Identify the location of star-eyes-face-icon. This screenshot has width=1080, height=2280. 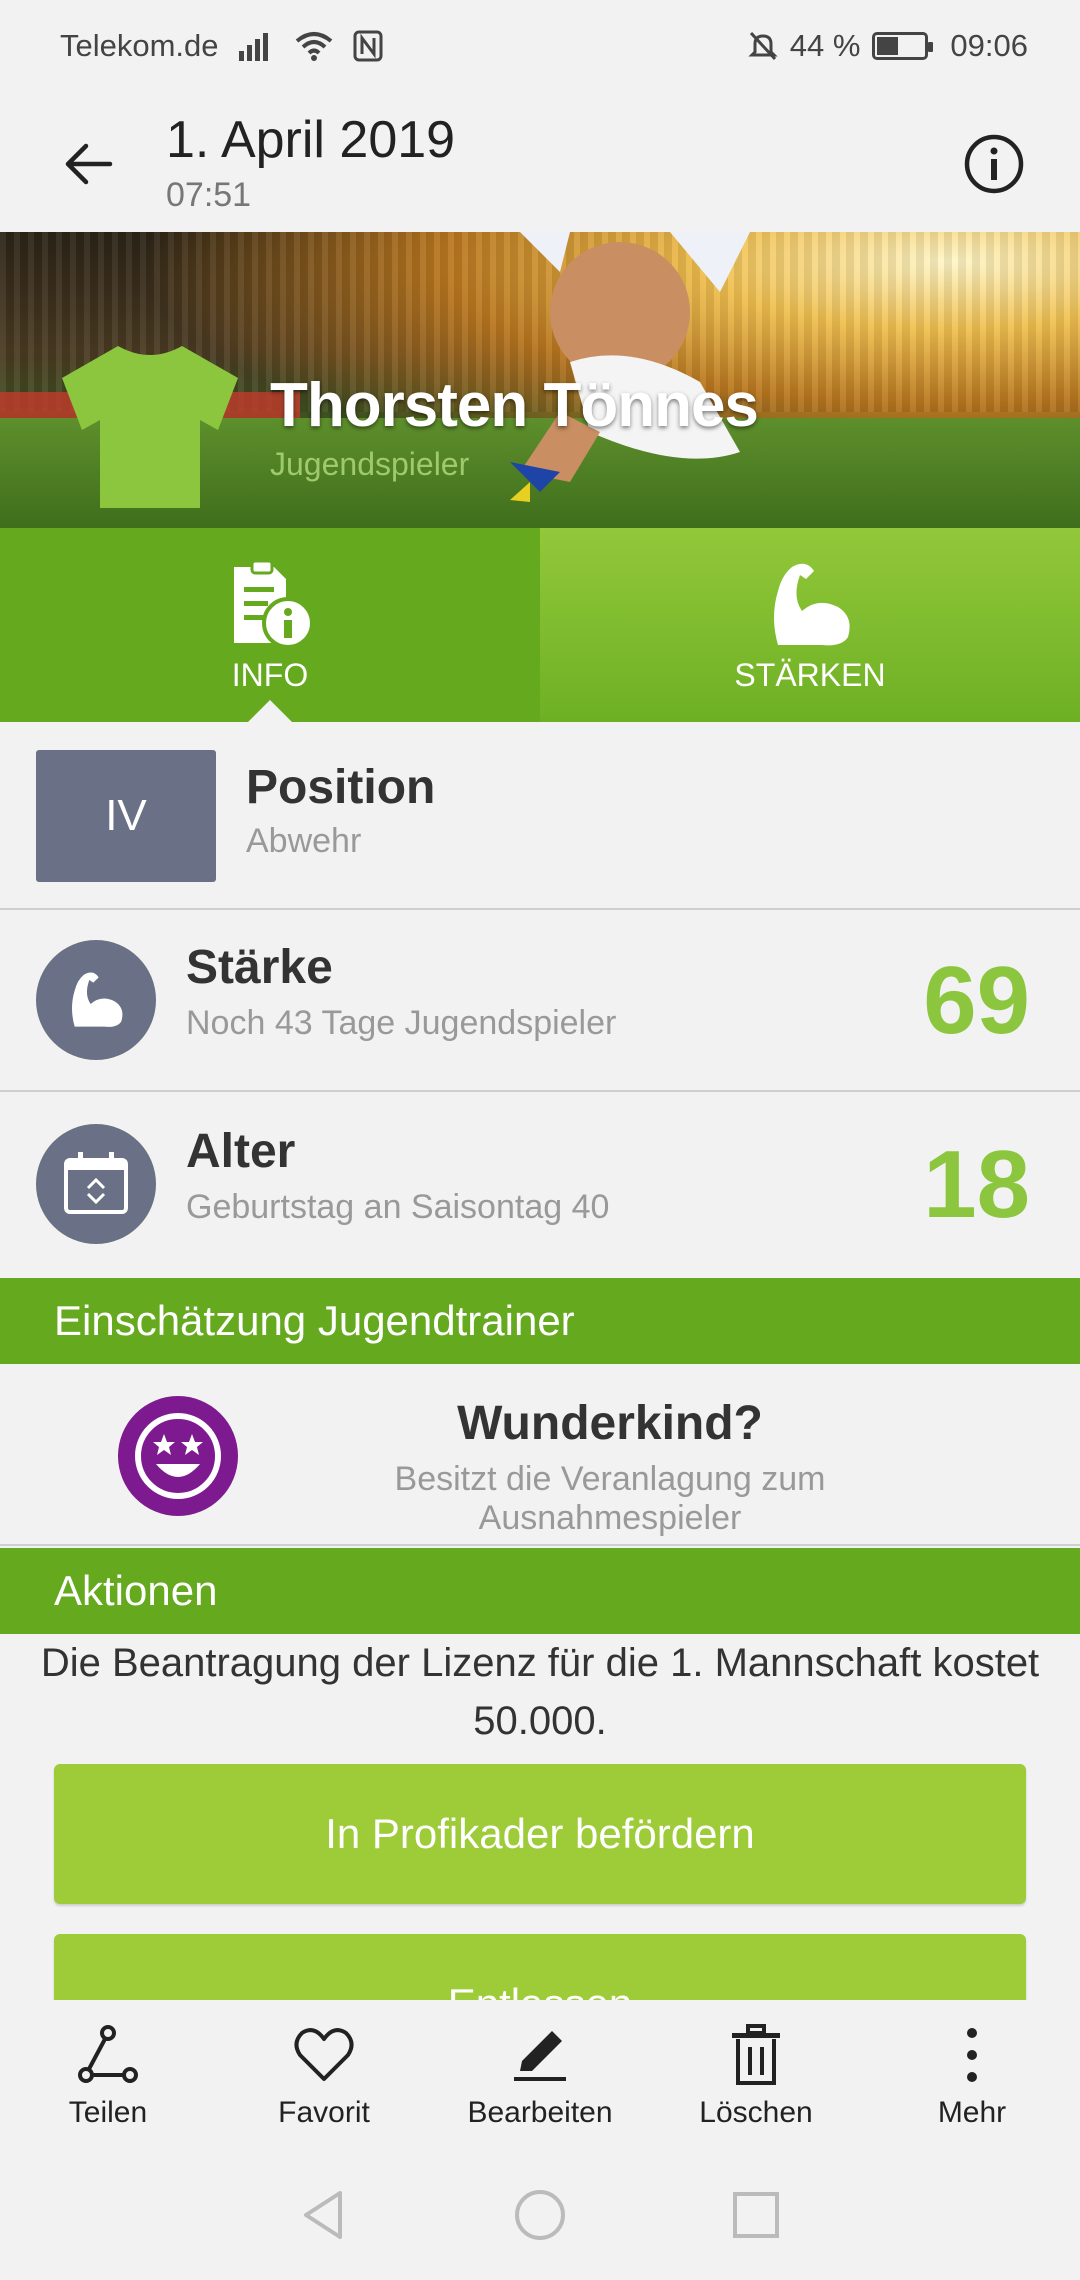
(178, 1456).